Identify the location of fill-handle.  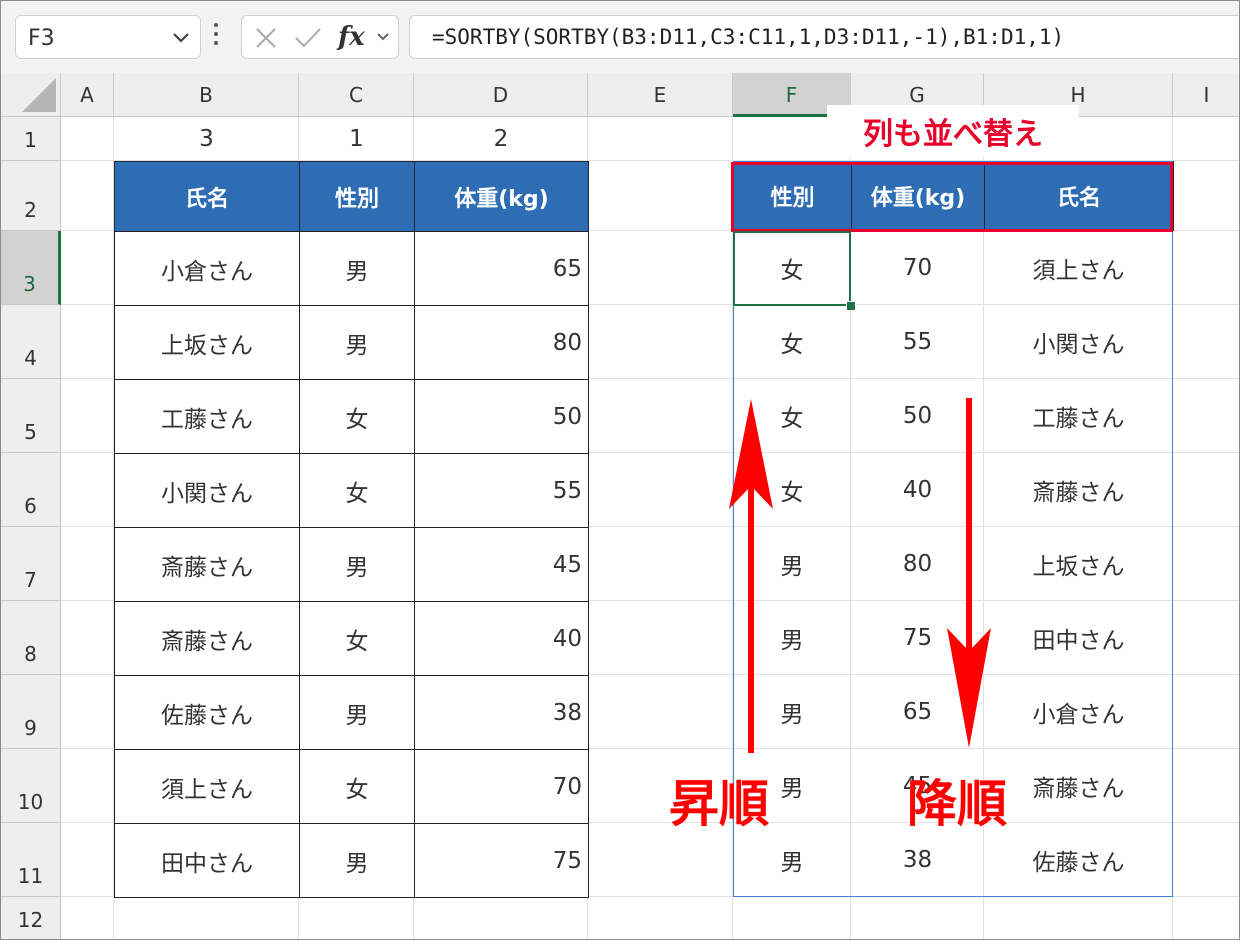
(851, 306).